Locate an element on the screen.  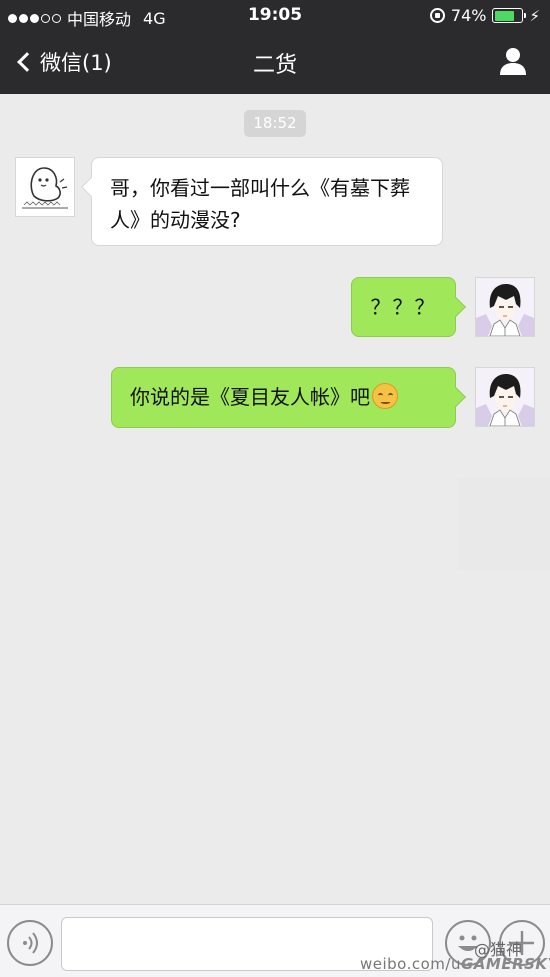
battery-icon is located at coordinates (509, 15).